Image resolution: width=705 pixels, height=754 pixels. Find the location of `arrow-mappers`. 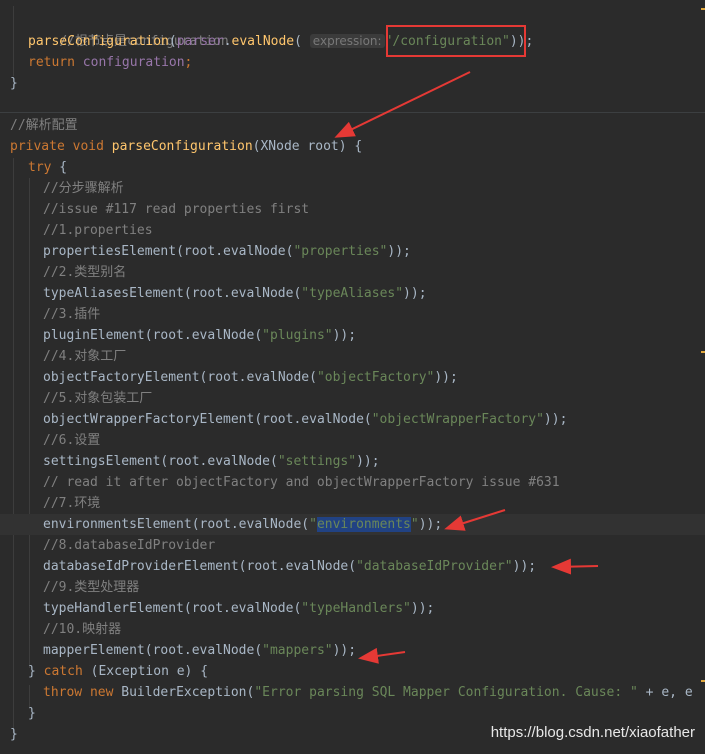

arrow-mappers is located at coordinates (382, 655).